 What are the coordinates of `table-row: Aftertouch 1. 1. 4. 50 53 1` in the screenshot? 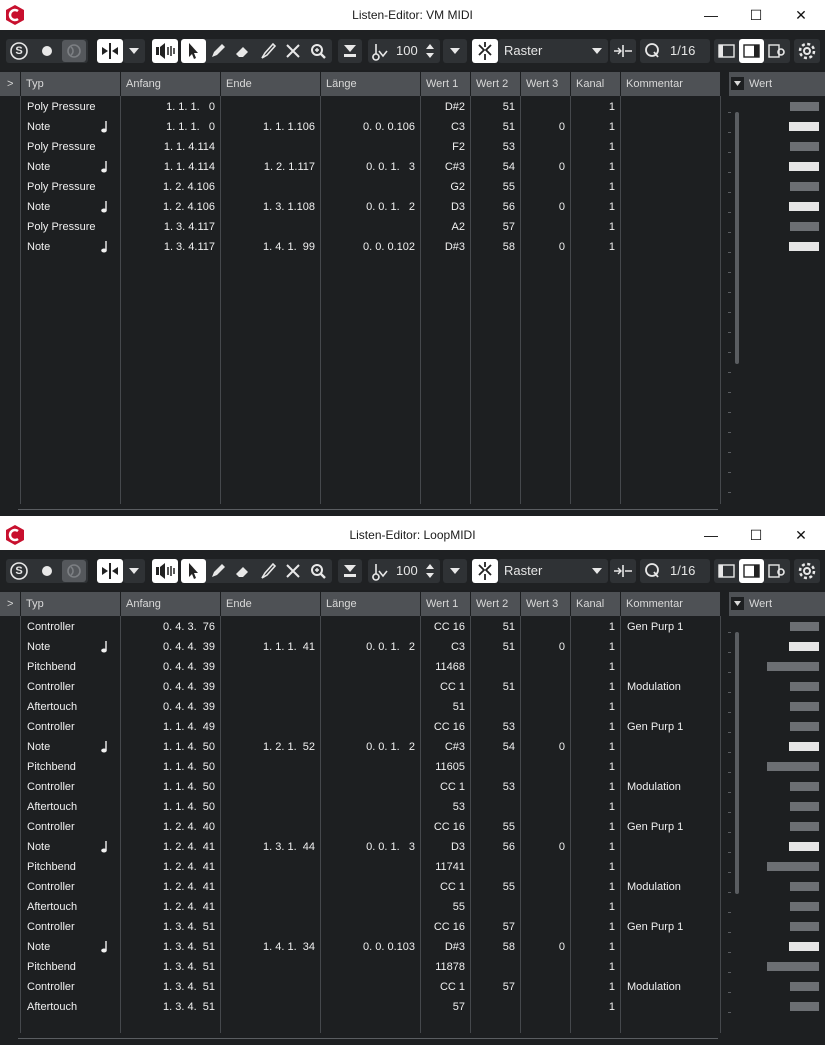 It's located at (360, 807).